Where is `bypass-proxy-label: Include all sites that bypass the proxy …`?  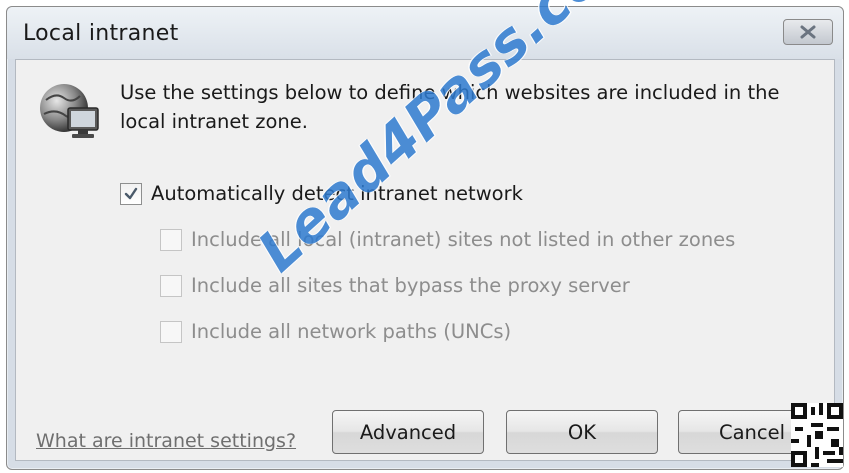 bypass-proxy-label: Include all sites that bypass the proxy … is located at coordinates (410, 285).